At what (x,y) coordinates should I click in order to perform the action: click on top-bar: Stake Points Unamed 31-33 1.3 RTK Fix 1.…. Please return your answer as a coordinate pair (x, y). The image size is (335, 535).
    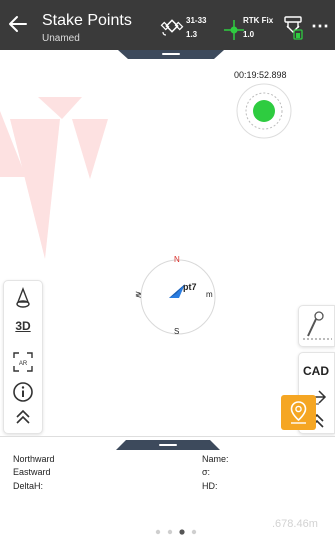
    Looking at the image, I should click on (167, 25).